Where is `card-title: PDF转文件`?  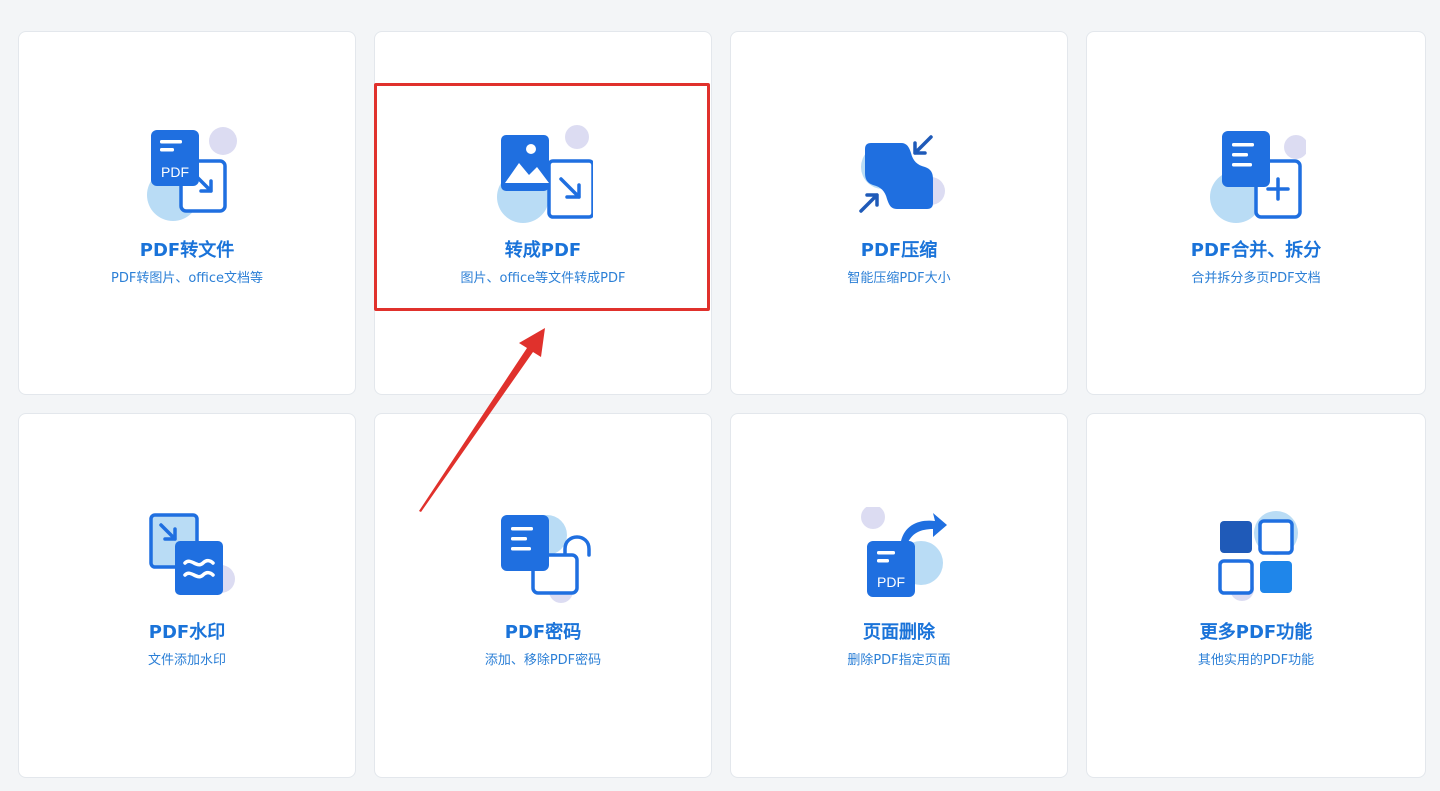 card-title: PDF转文件 is located at coordinates (187, 250).